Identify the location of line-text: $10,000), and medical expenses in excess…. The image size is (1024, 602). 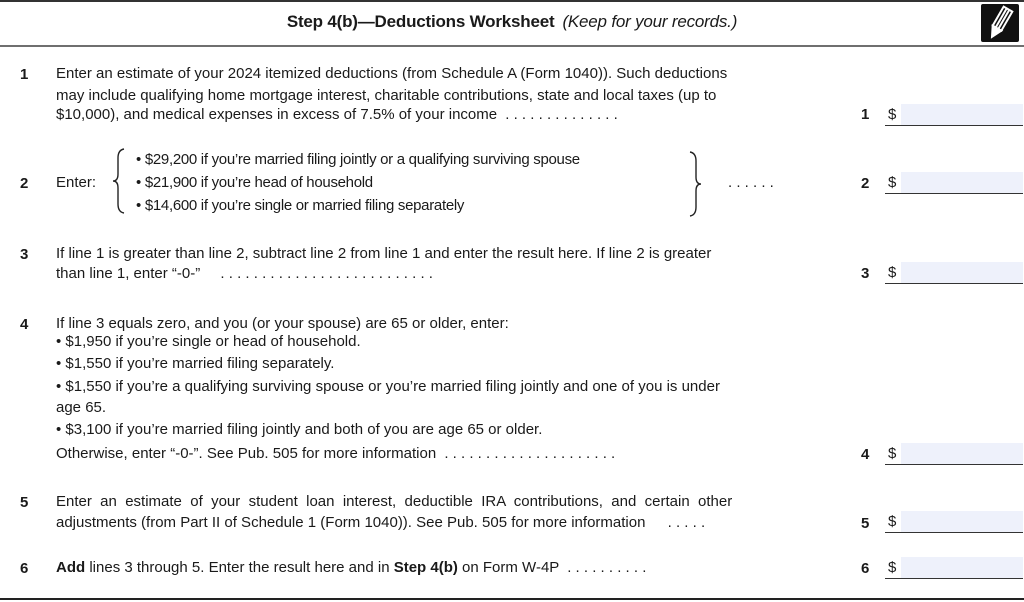
(337, 115).